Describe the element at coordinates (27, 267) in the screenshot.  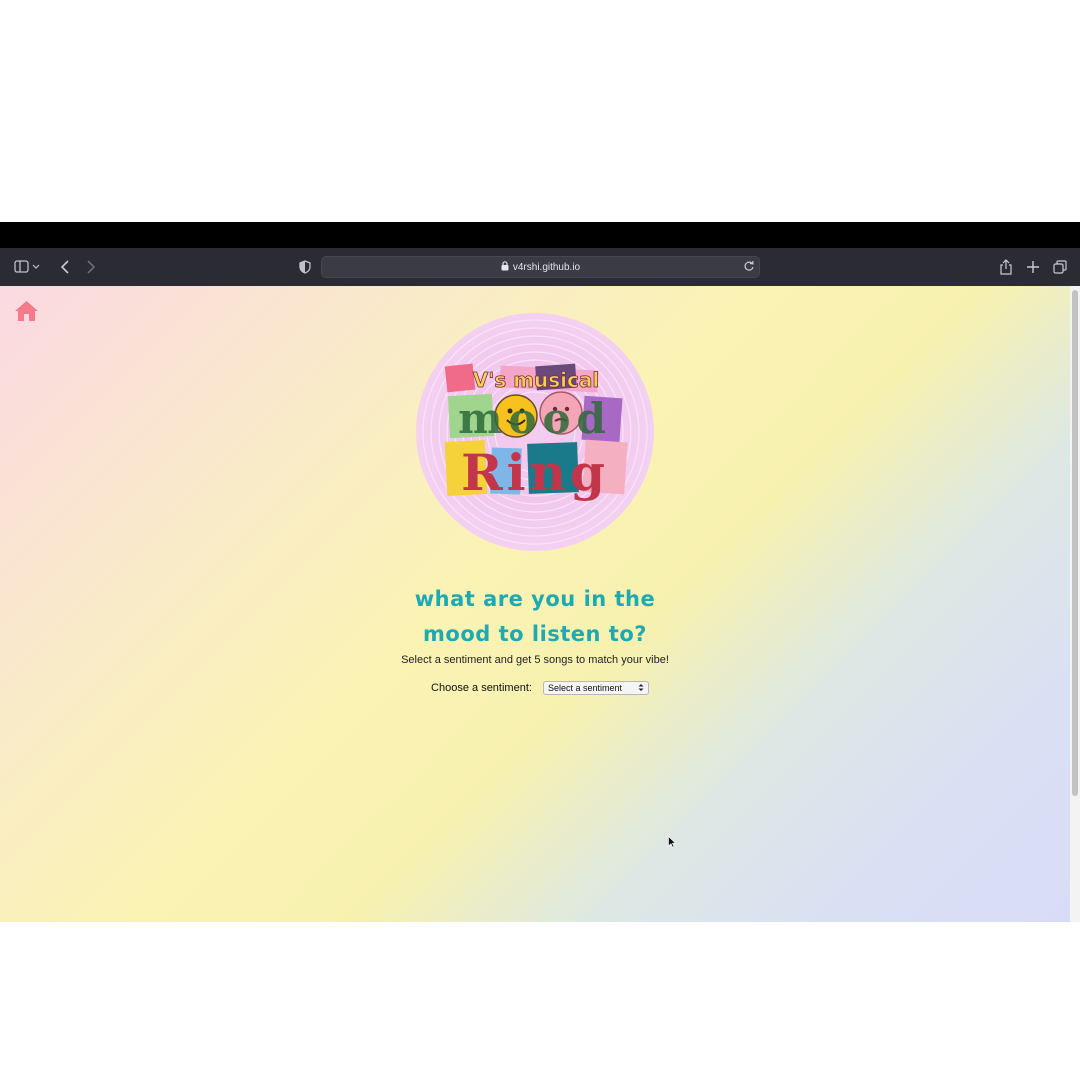
I see `sidebar-icon` at that location.